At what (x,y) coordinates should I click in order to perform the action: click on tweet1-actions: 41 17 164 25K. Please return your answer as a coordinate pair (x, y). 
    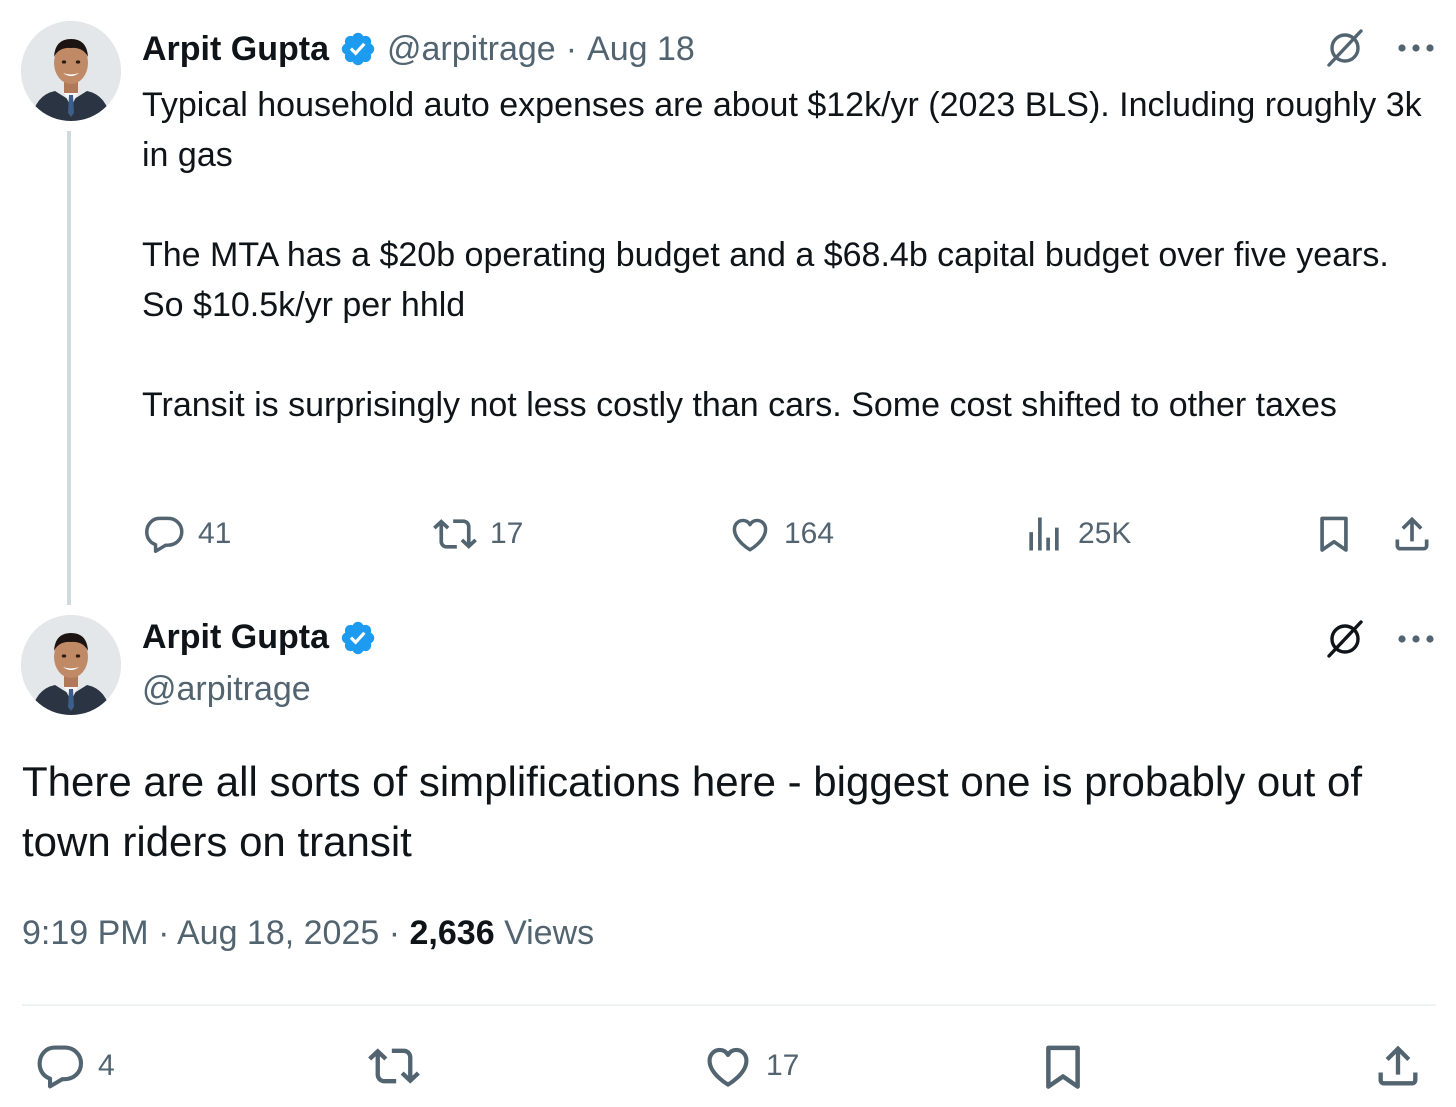
    Looking at the image, I should click on (790, 535).